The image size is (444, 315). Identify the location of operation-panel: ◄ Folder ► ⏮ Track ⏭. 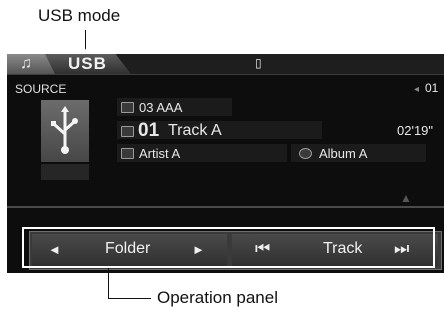
(235, 250).